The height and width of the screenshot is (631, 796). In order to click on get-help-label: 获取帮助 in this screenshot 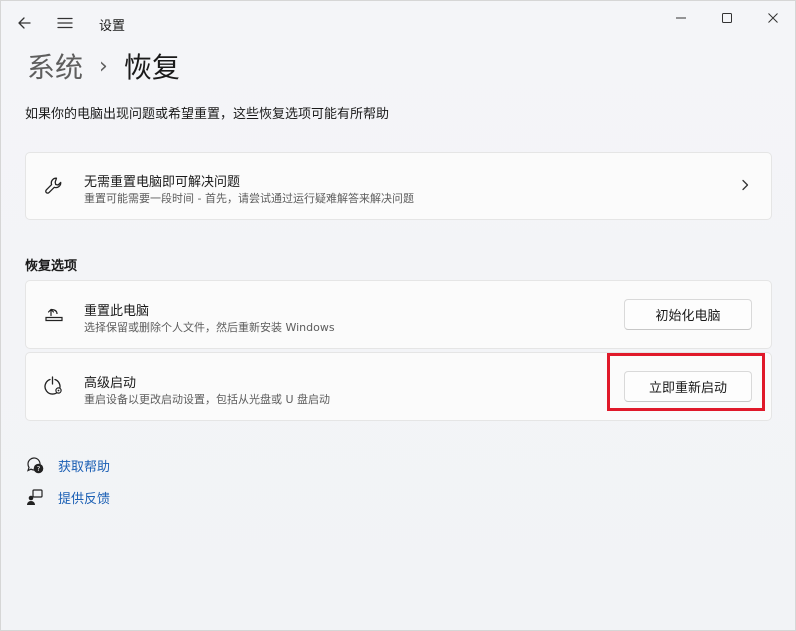, I will do `click(84, 467)`.